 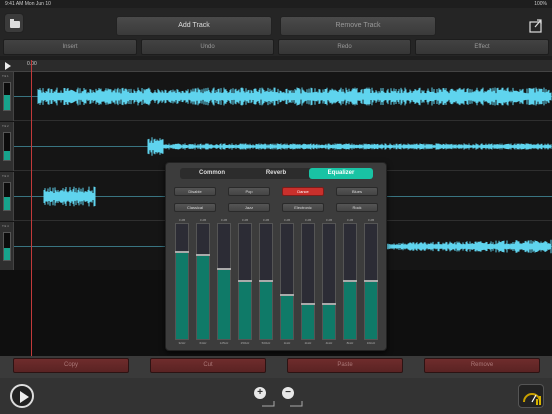 I want to click on zoom-in-button: +, so click(x=260, y=393).